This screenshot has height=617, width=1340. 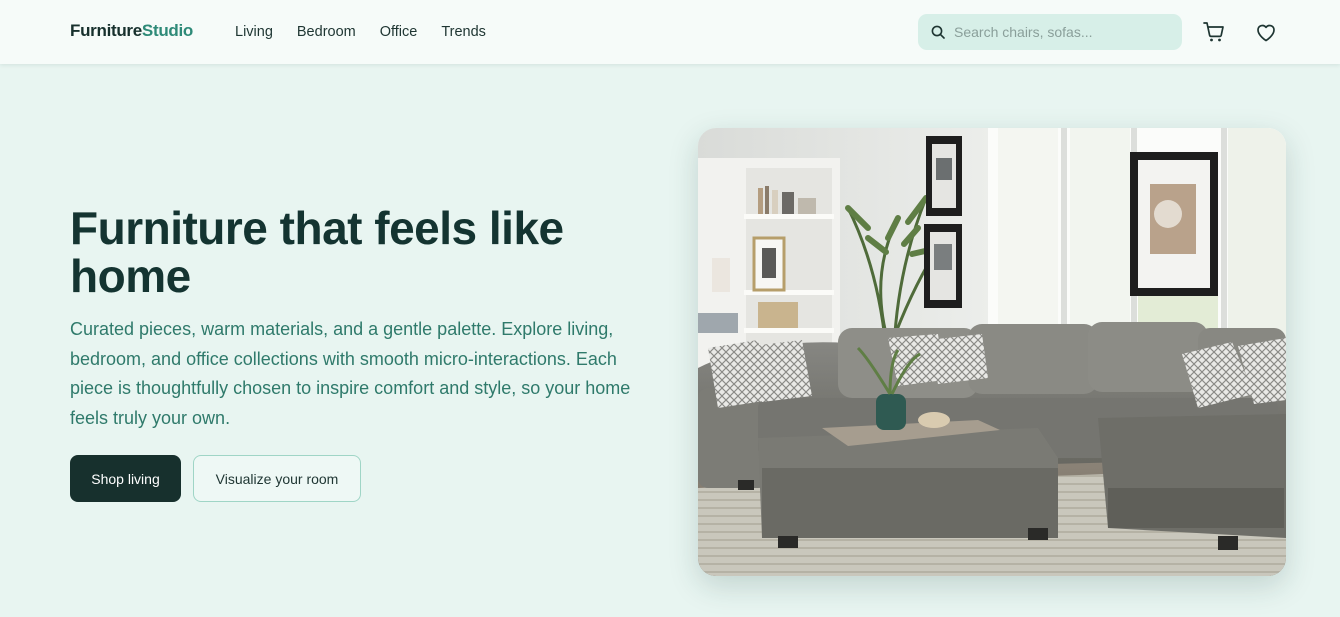 I want to click on visualize-room-button: Visualize your room, so click(x=277, y=478).